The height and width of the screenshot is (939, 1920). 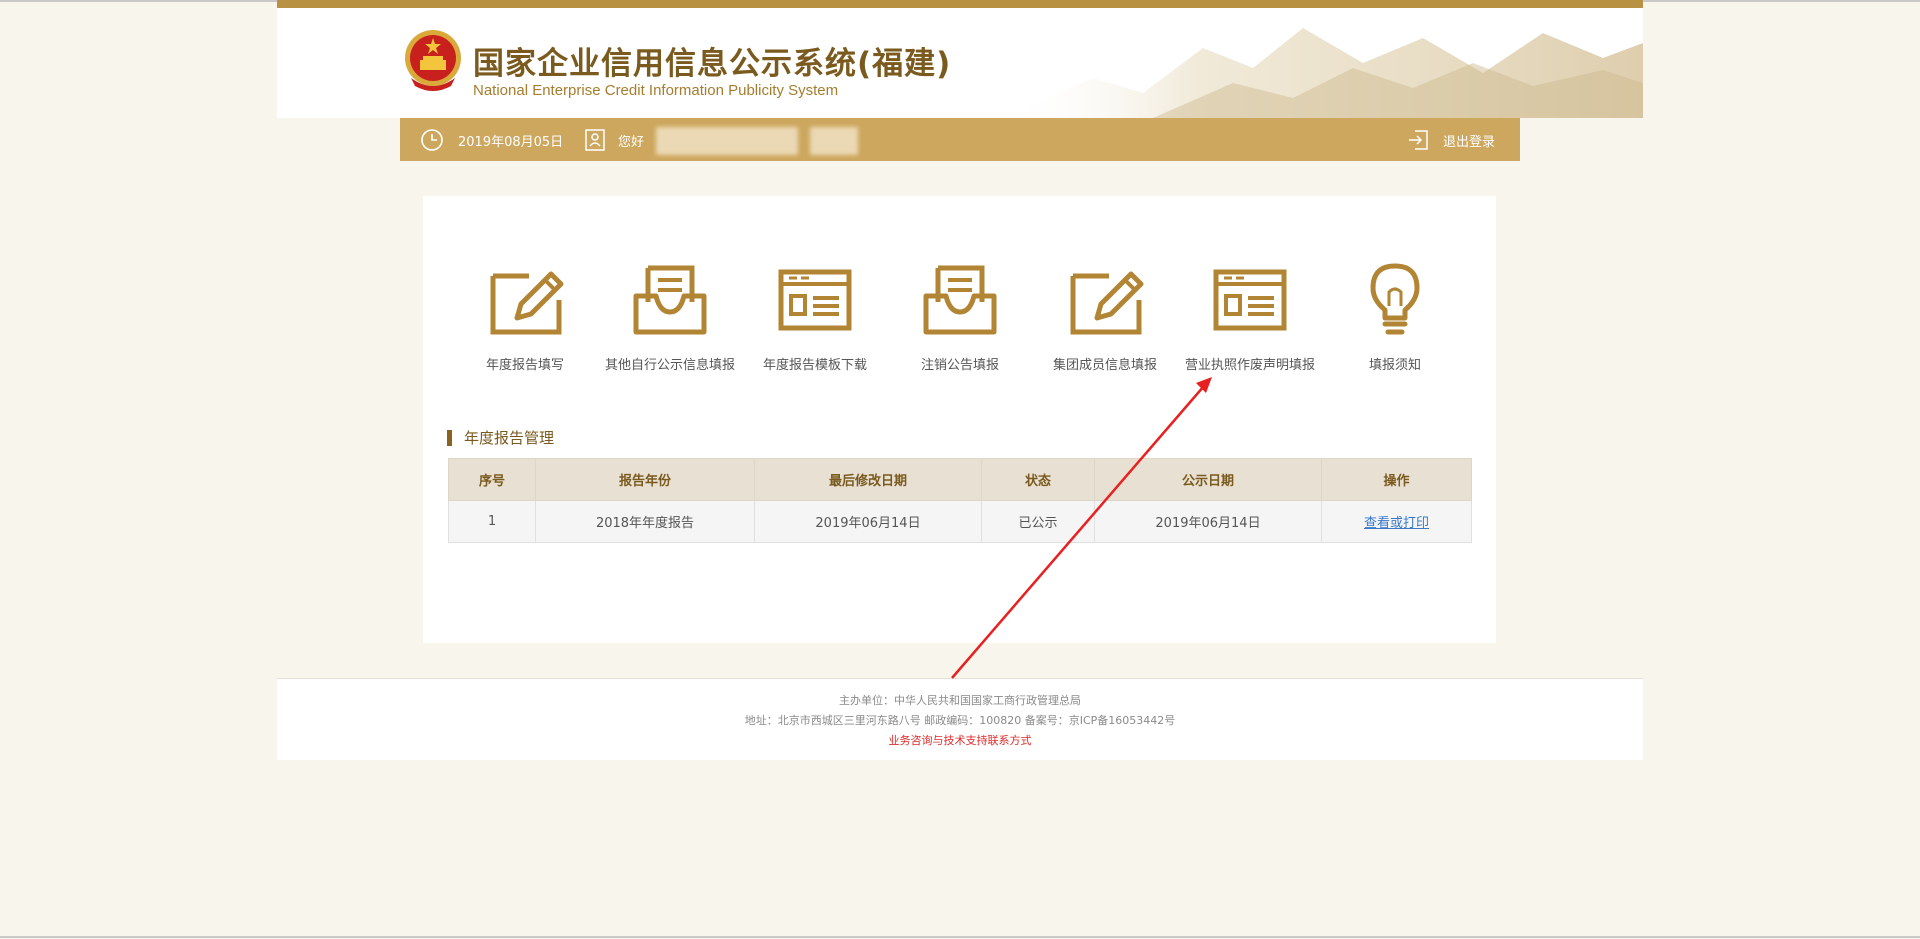 I want to click on menu-filing-notes: 填报须知, so click(x=1395, y=317).